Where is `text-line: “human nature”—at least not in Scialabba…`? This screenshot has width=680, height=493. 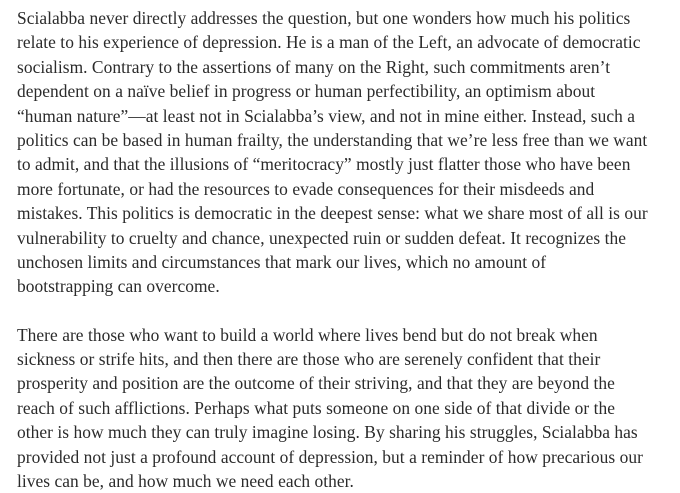 text-line: “human nature”—at least not in Scialabba… is located at coordinates (326, 115).